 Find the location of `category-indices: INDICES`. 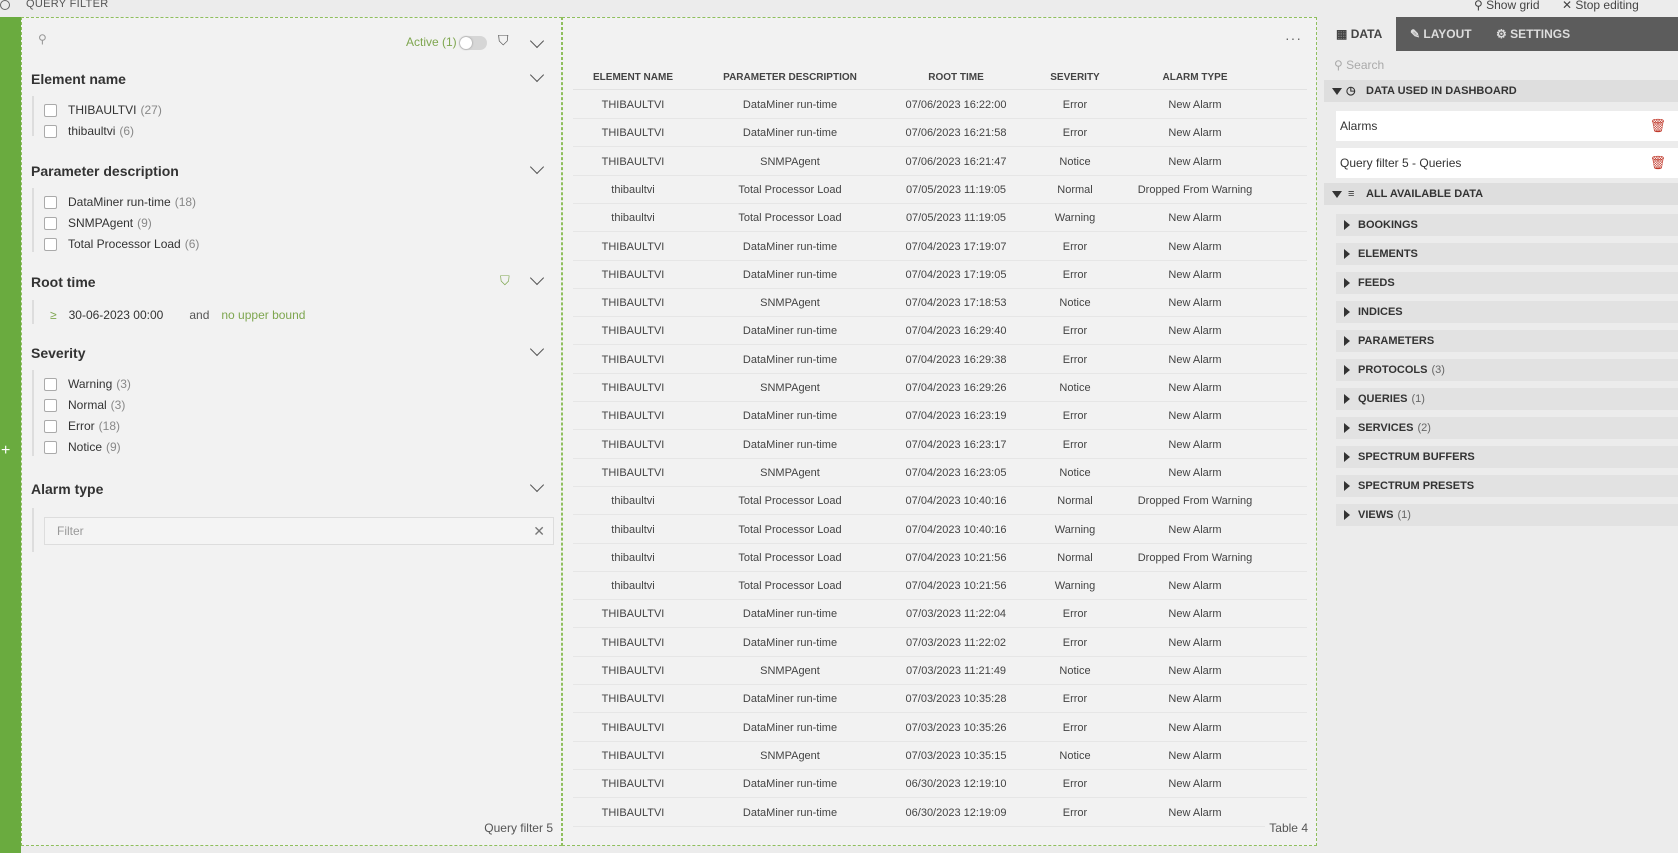

category-indices: INDICES is located at coordinates (1507, 312).